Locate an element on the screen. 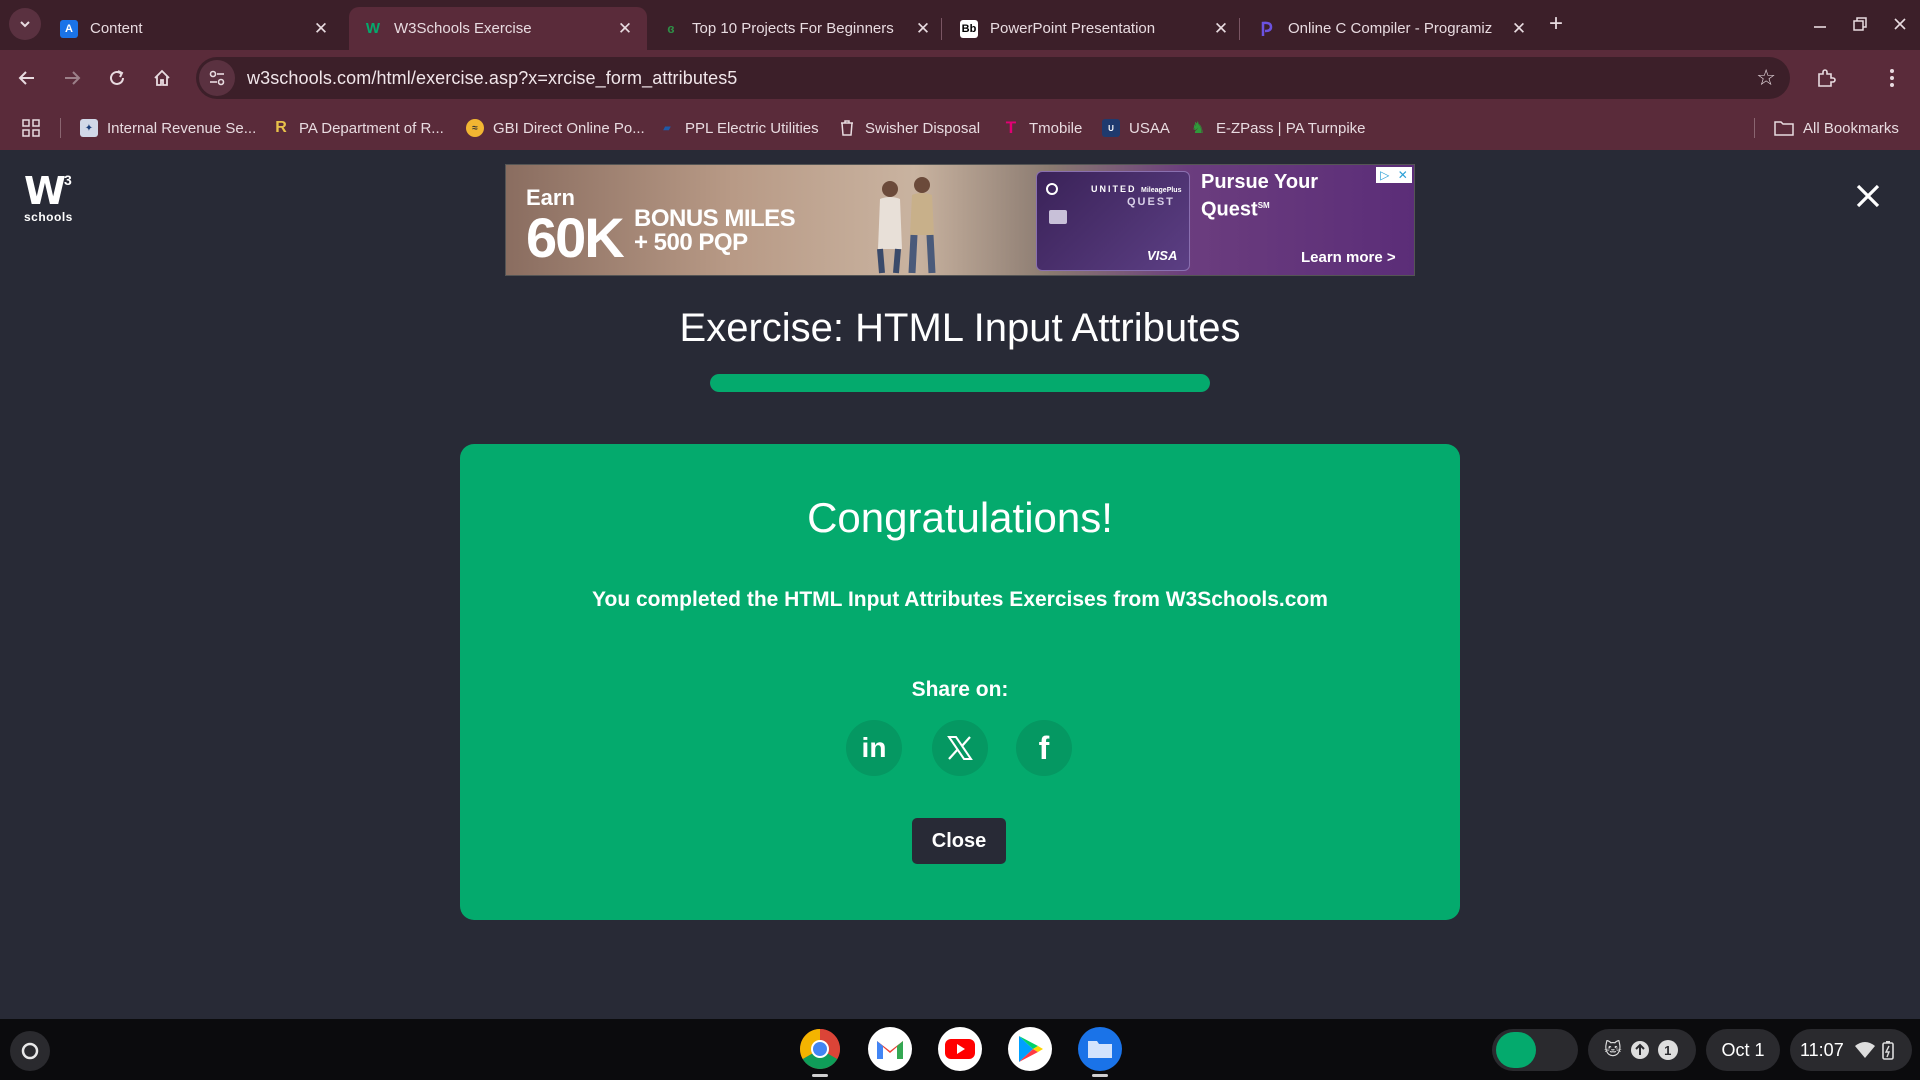 This screenshot has width=1920, height=1080. w3schools-logo: W 3 schools is located at coordinates (52, 198).